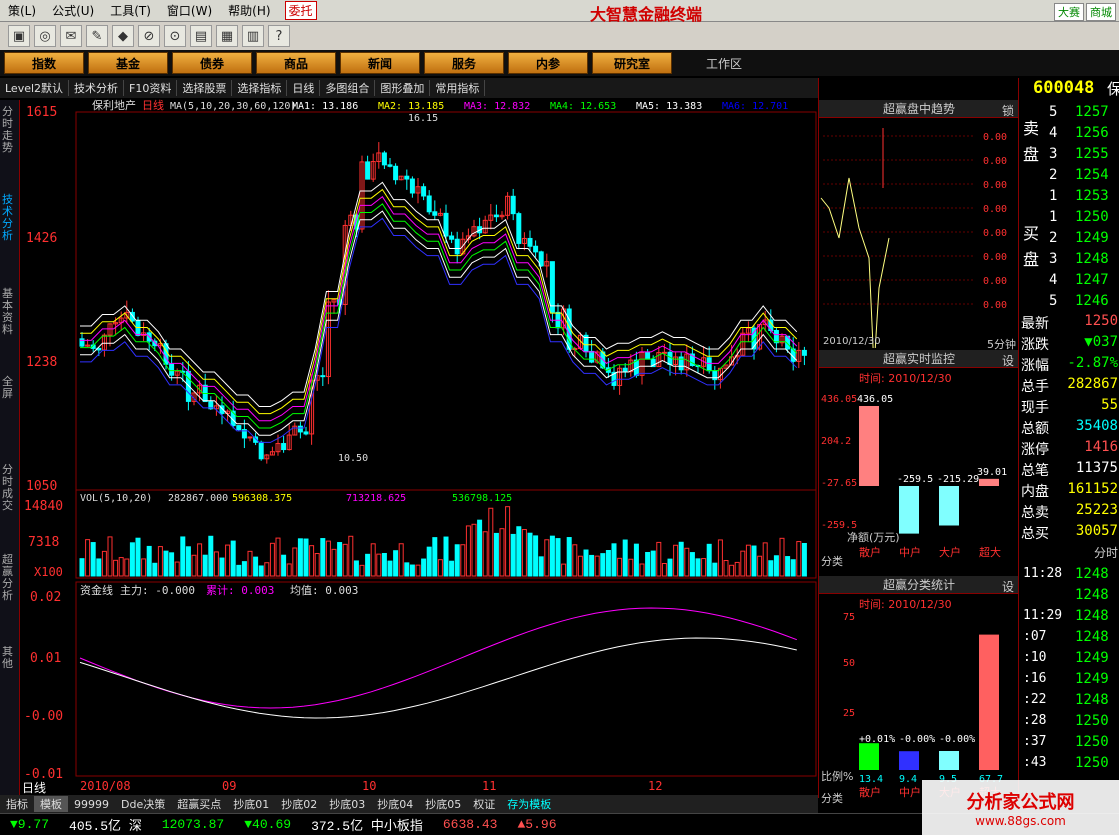  I want to click on binocular-icon: ◎, so click(45, 36).